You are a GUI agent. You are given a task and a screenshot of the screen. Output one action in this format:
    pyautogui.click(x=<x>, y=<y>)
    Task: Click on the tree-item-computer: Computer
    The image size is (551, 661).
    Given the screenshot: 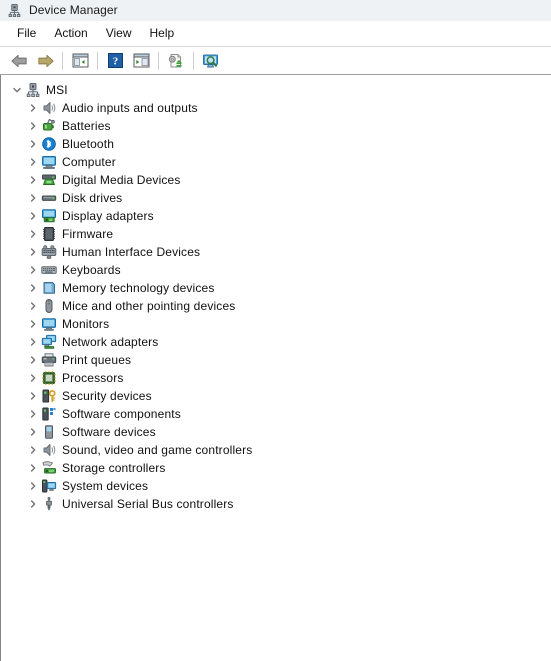 What is the action you would take?
    pyautogui.click(x=276, y=162)
    